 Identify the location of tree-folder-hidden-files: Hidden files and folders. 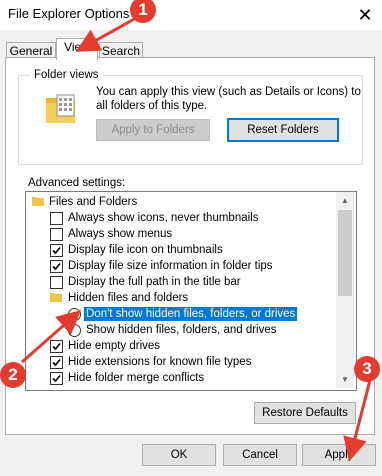
(182, 298).